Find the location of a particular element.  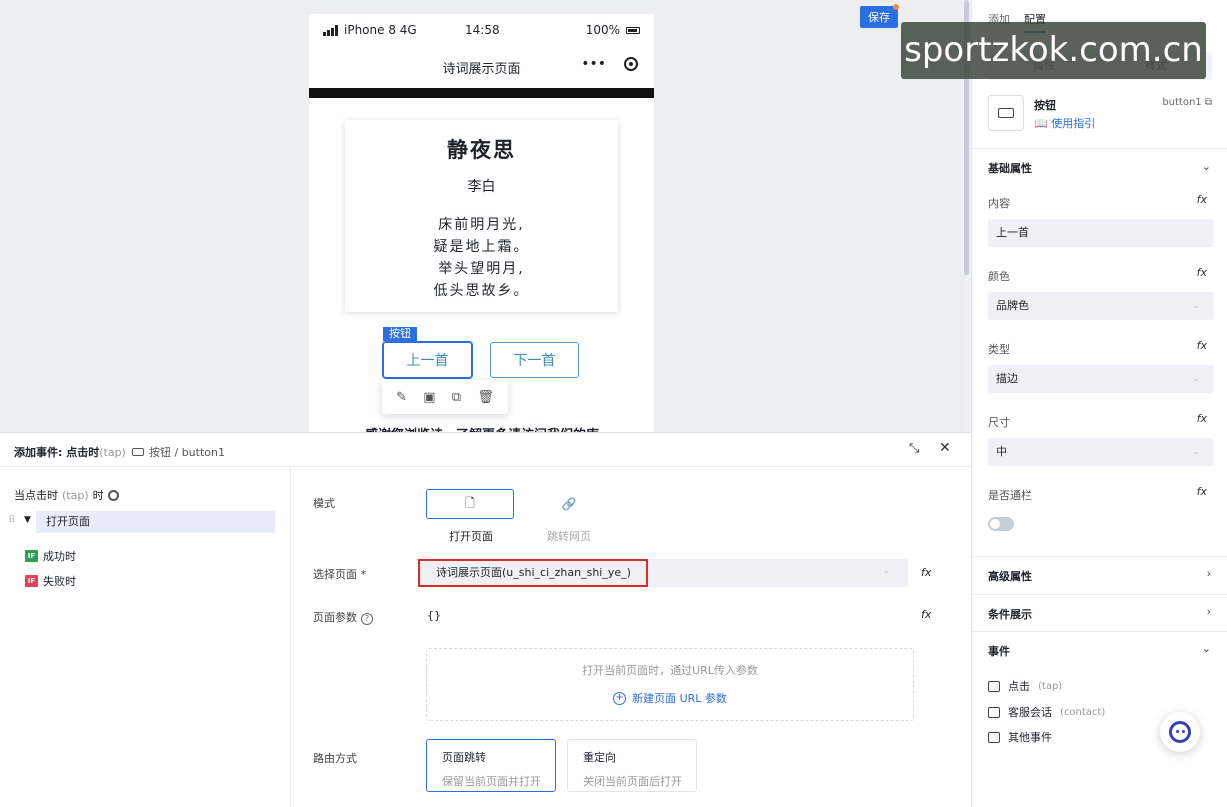

select-page-label: 选择页面 * is located at coordinates (339, 574).